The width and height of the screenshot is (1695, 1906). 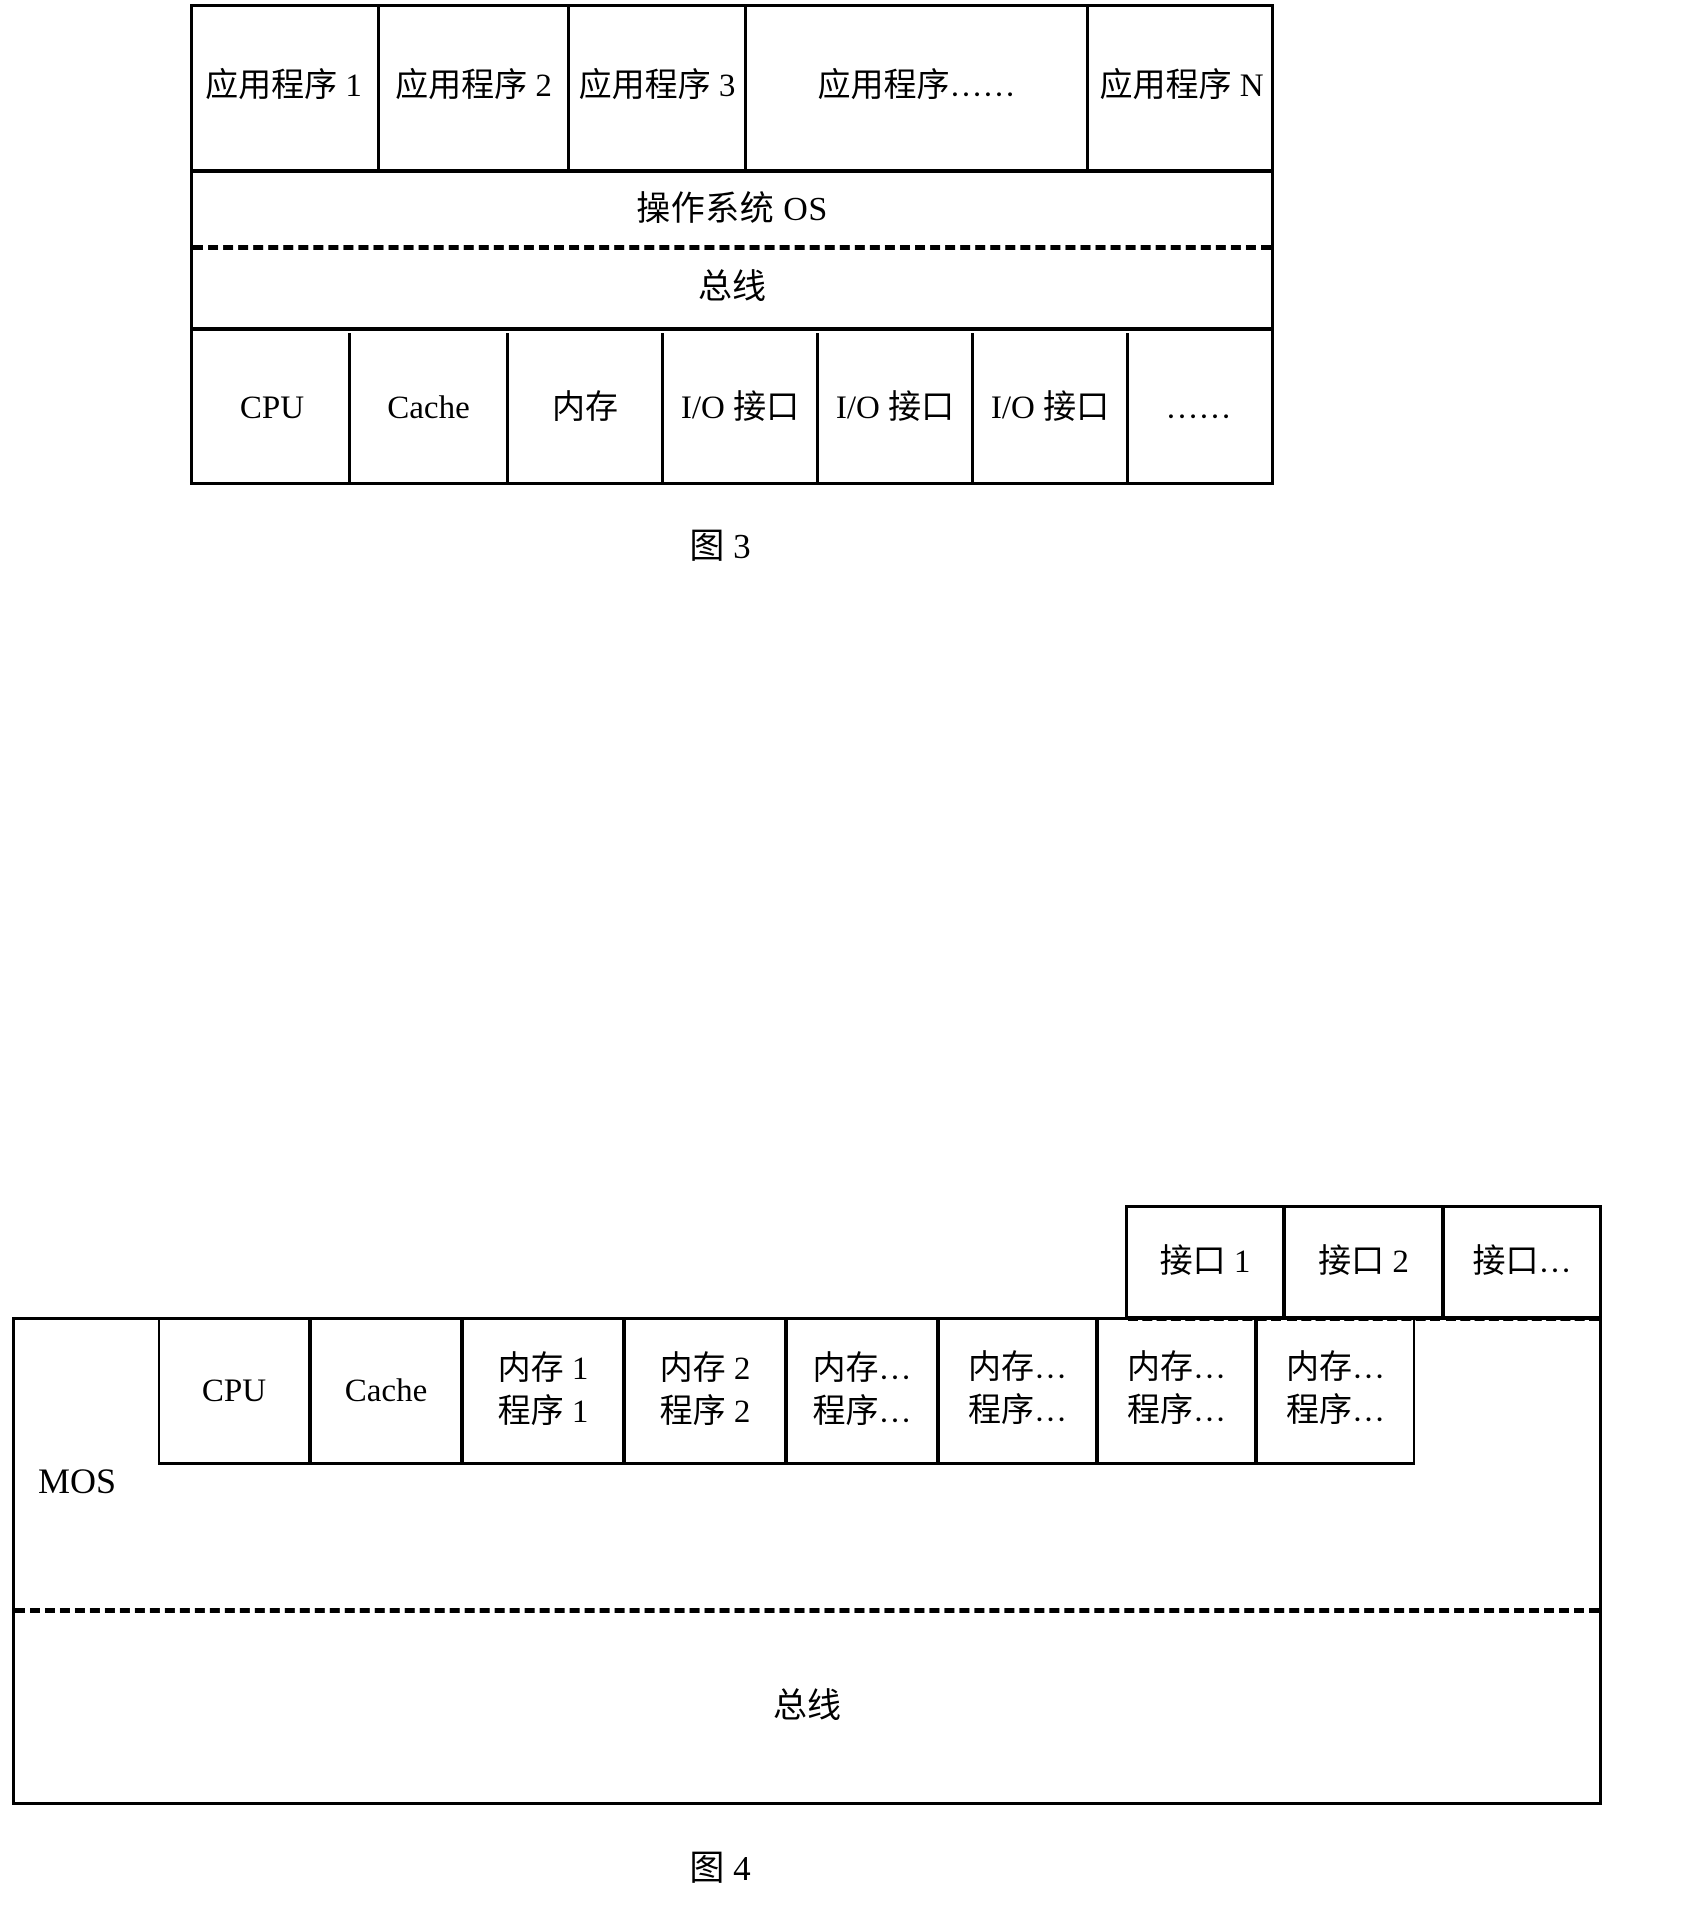 I want to click on figure3-app-label-3: 应用程序 3, so click(x=657, y=86).